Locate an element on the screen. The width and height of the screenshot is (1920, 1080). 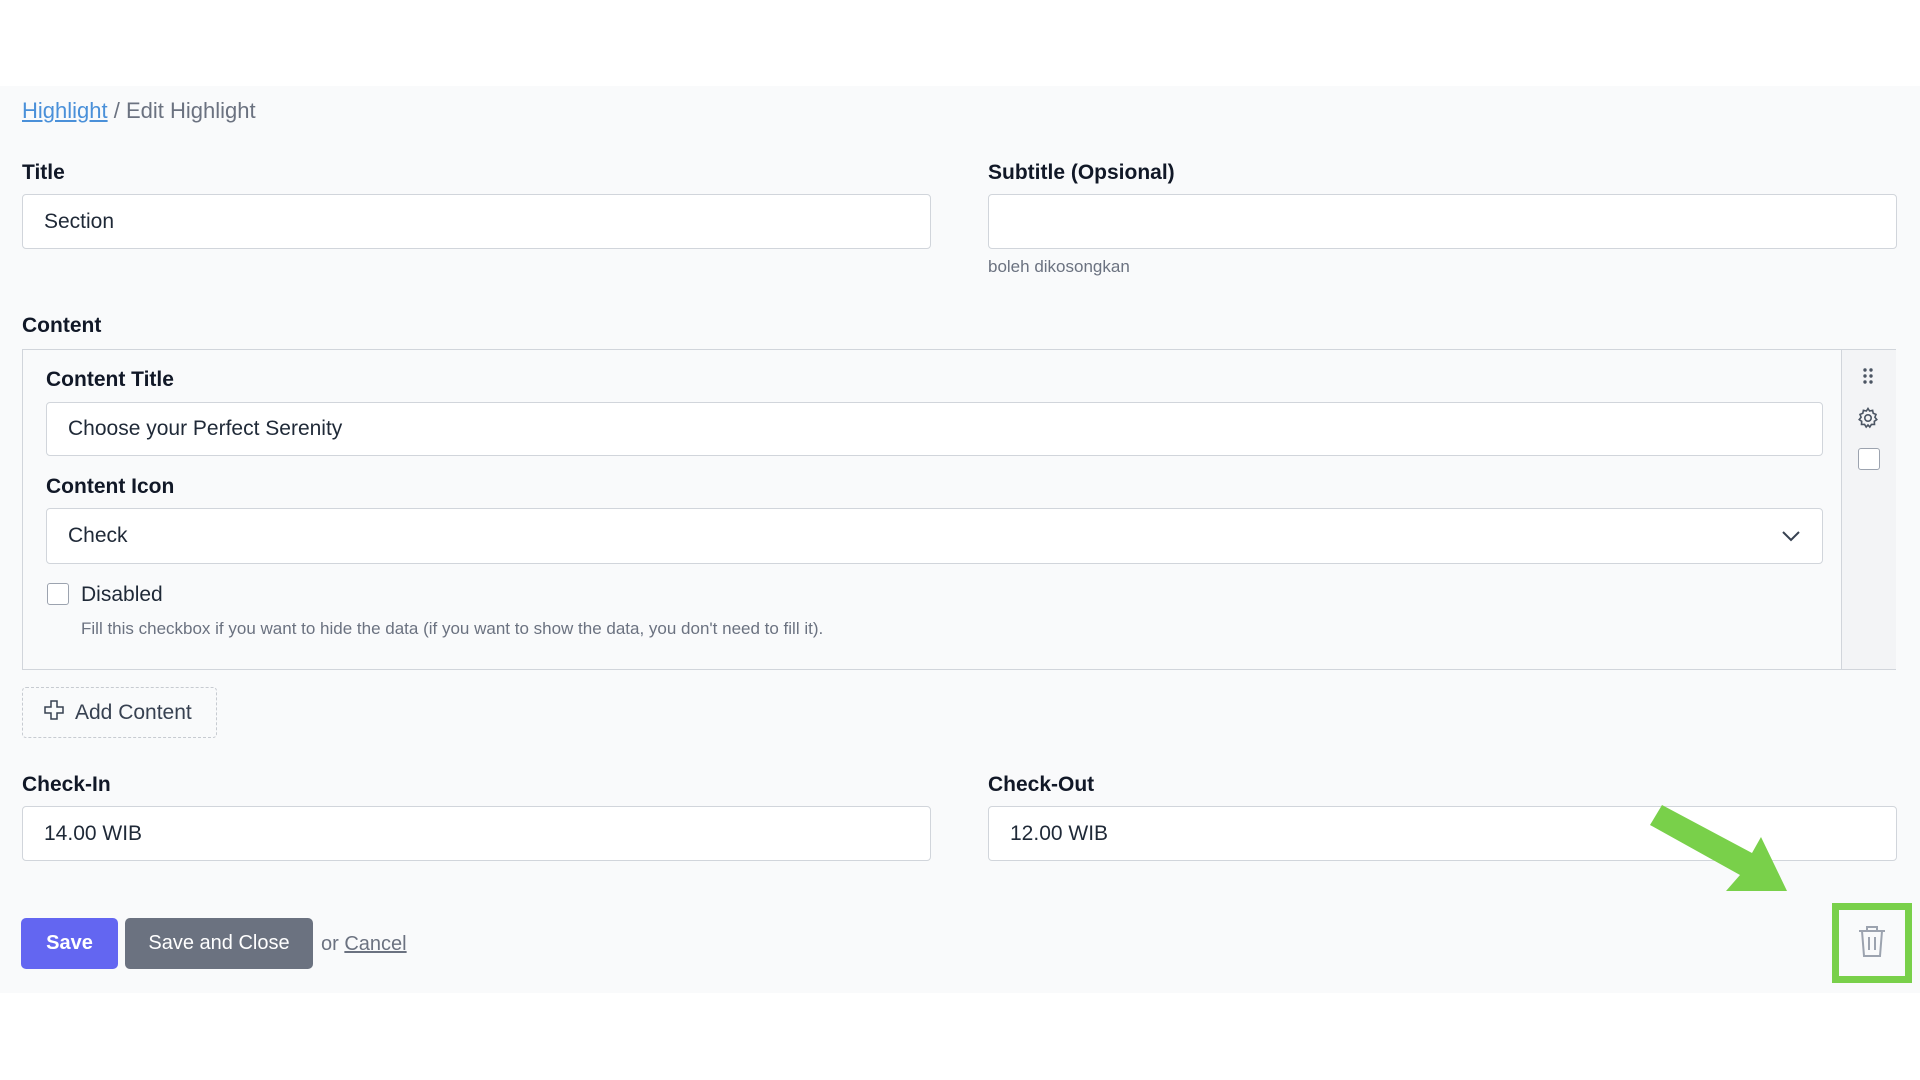
check-out-label: Check-Out is located at coordinates (1041, 784).